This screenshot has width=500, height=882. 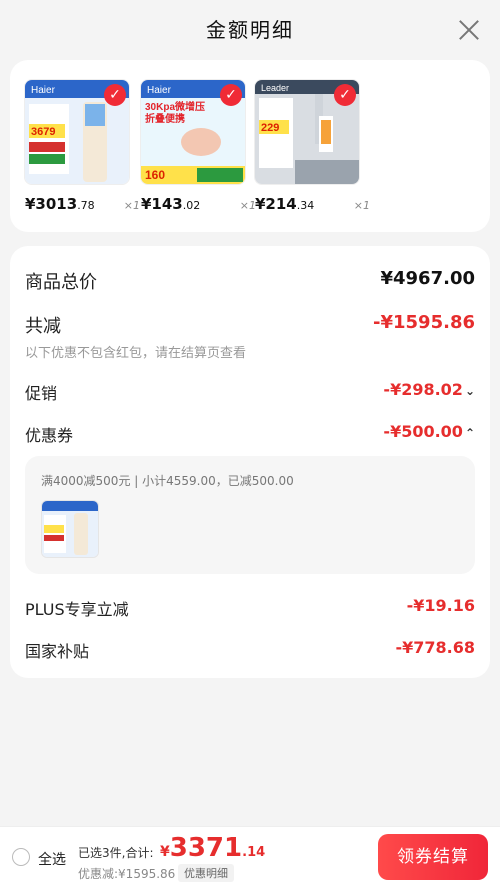 I want to click on subsidy-label: 国家补贴, so click(x=57, y=651).